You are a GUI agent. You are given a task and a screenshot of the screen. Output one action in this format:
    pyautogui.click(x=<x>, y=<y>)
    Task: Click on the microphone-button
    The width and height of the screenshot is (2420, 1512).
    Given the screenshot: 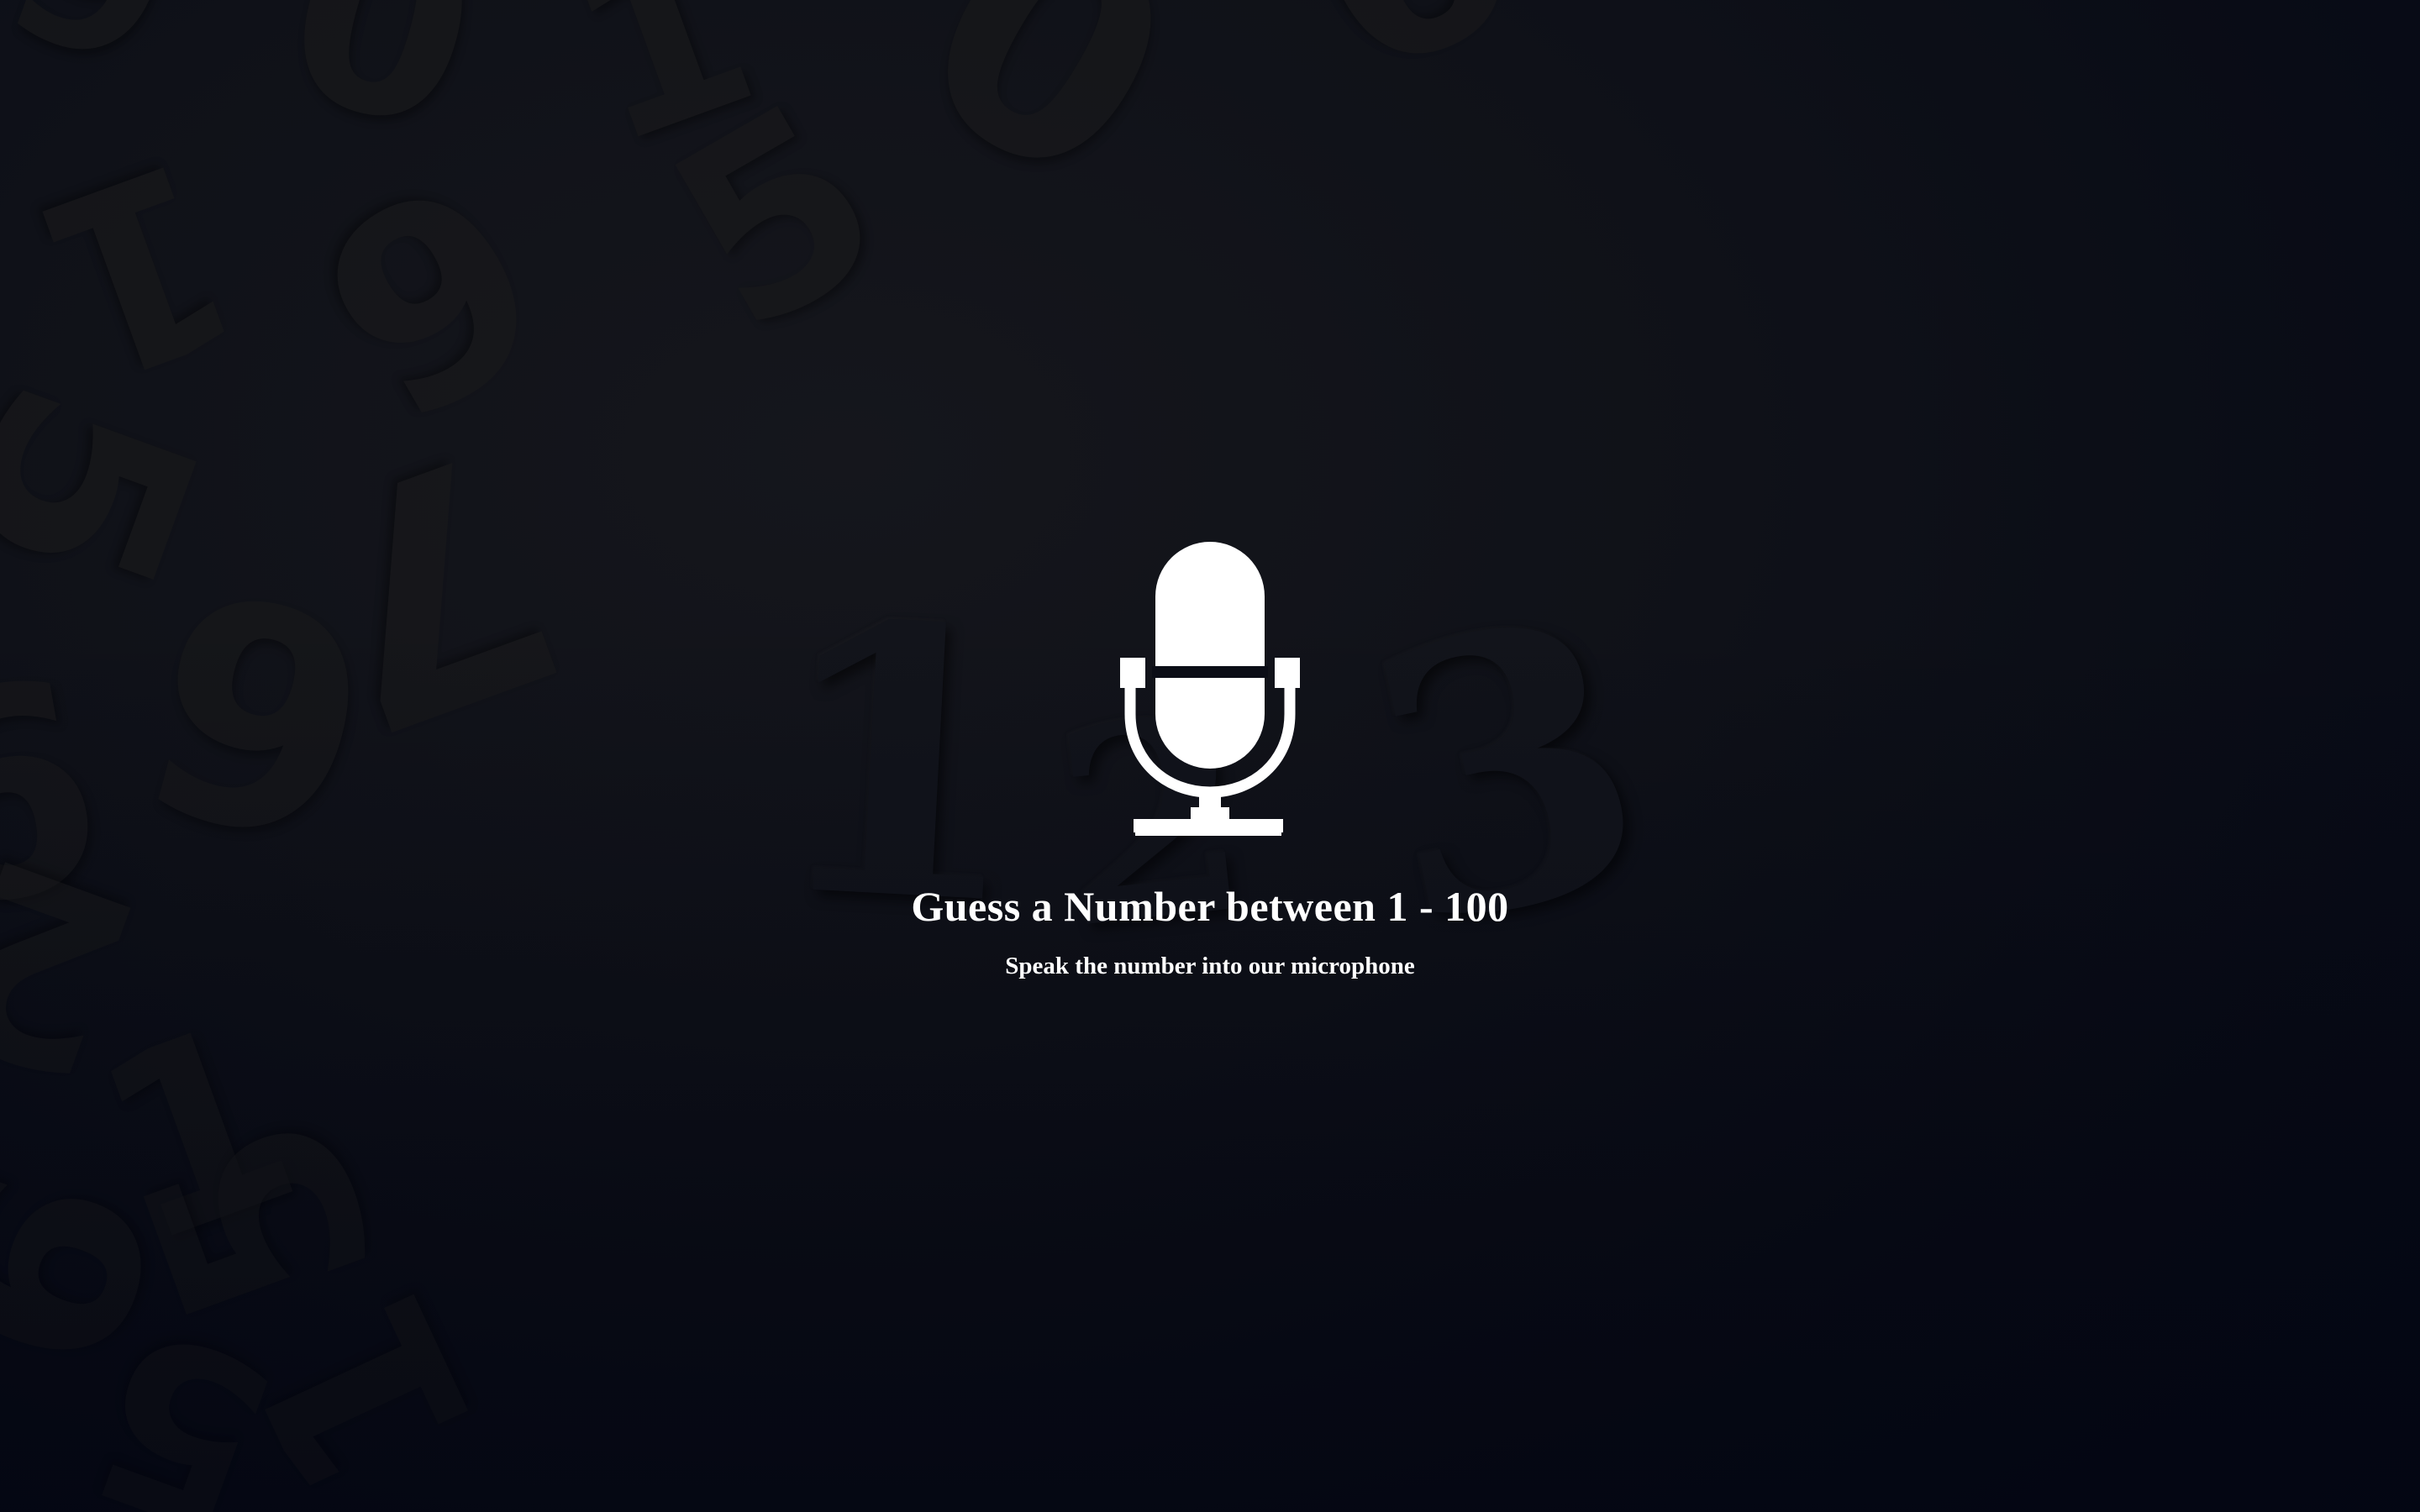 What is the action you would take?
    pyautogui.click(x=1210, y=693)
    